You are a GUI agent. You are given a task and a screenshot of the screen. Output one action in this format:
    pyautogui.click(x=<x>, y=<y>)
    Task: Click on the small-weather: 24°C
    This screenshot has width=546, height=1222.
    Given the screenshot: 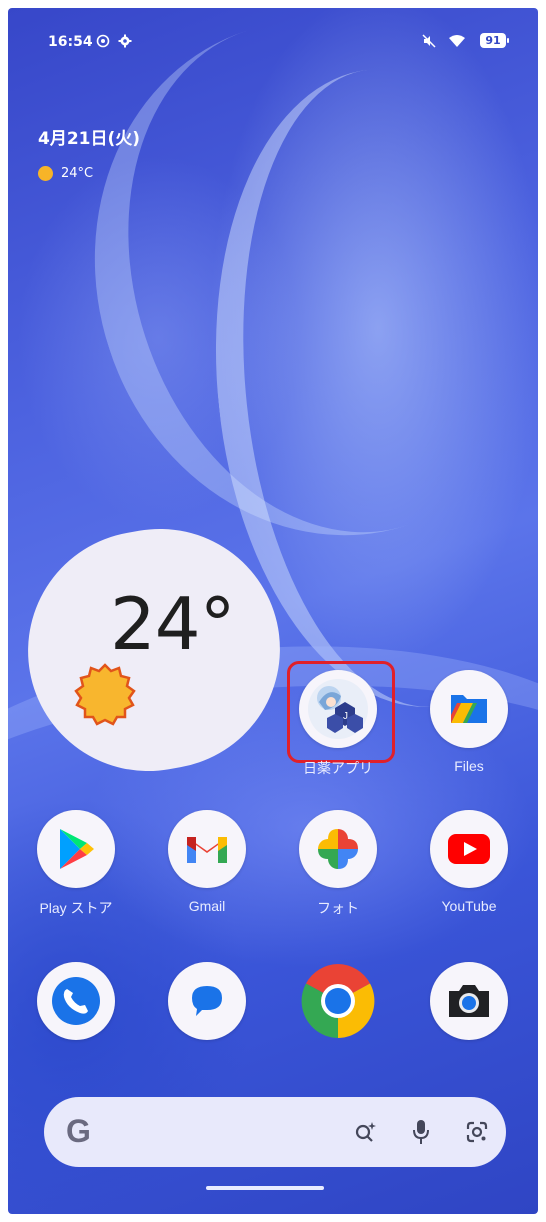 What is the action you would take?
    pyautogui.click(x=65, y=173)
    